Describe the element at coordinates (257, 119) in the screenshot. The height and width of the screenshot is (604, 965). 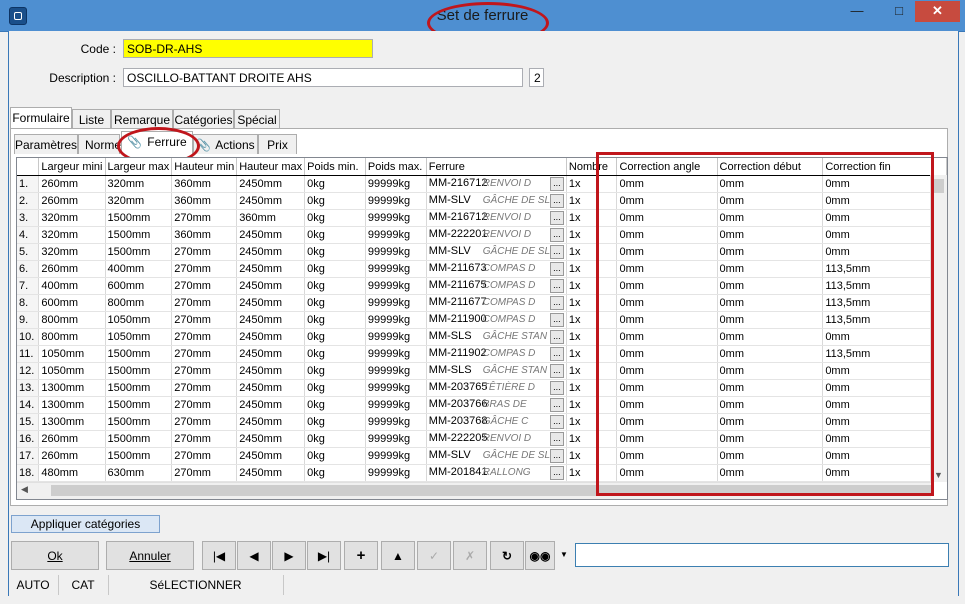
I see `tab-special: Spécial` at that location.